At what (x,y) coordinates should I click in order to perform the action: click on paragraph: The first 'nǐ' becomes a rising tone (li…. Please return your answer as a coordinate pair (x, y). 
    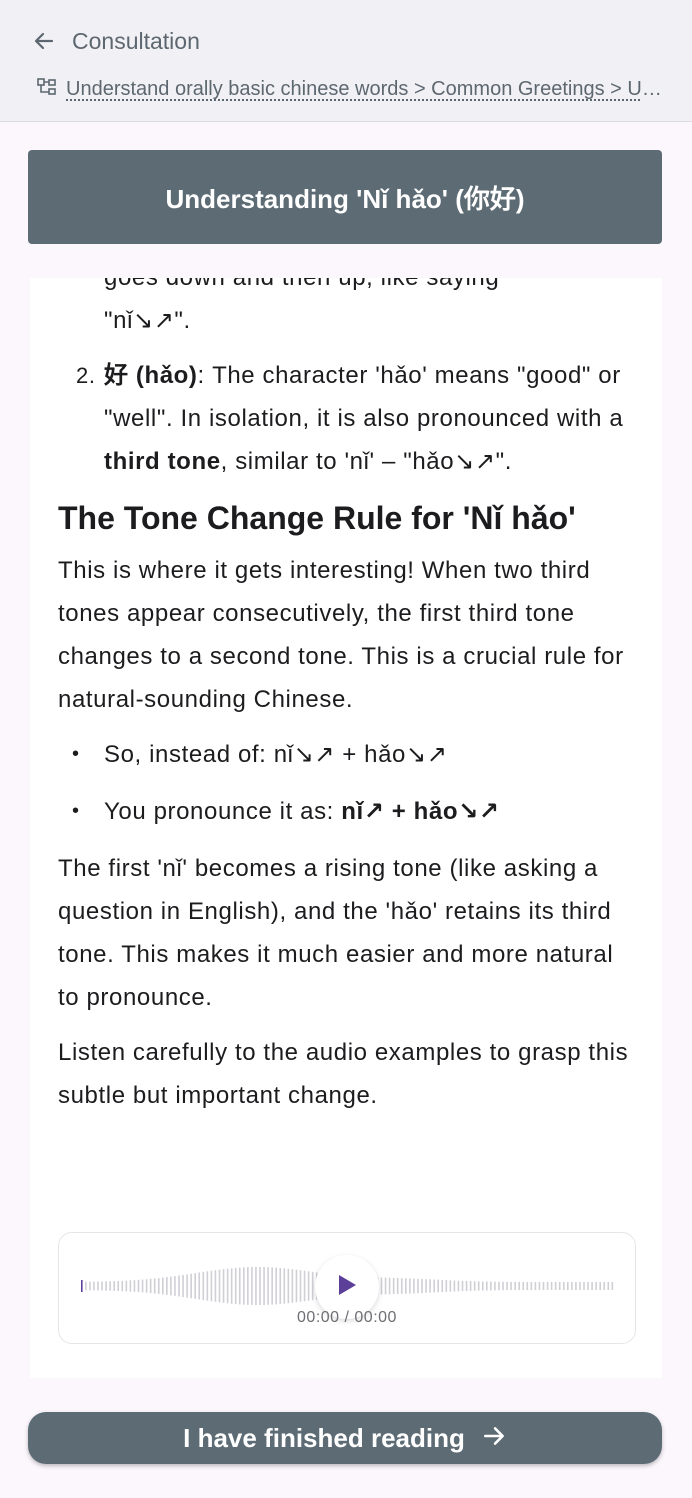
    Looking at the image, I should click on (336, 933).